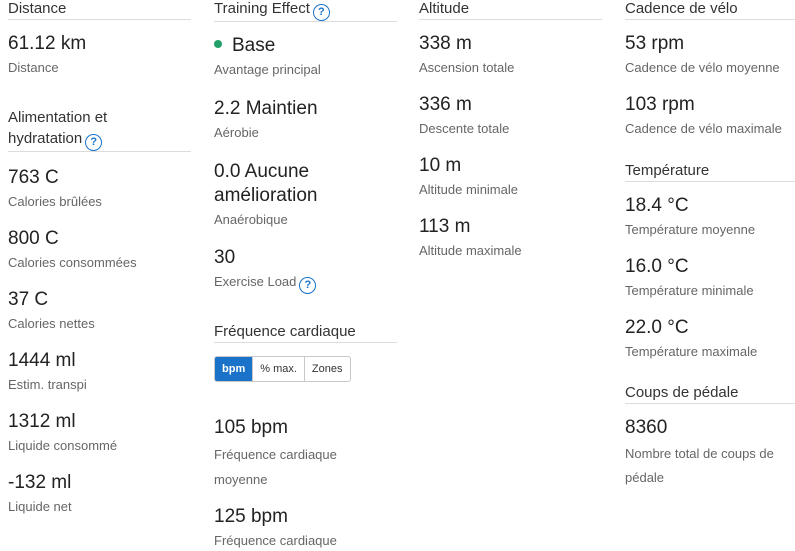 The image size is (795, 551). What do you see at coordinates (40, 506) in the screenshot?
I see `stat-label: Liquide net` at bounding box center [40, 506].